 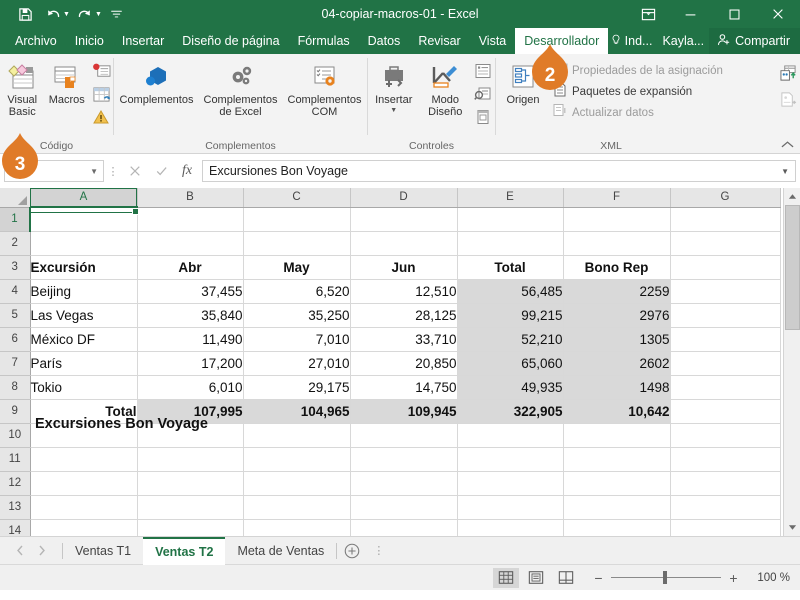 I want to click on cell-G14, so click(x=725, y=527).